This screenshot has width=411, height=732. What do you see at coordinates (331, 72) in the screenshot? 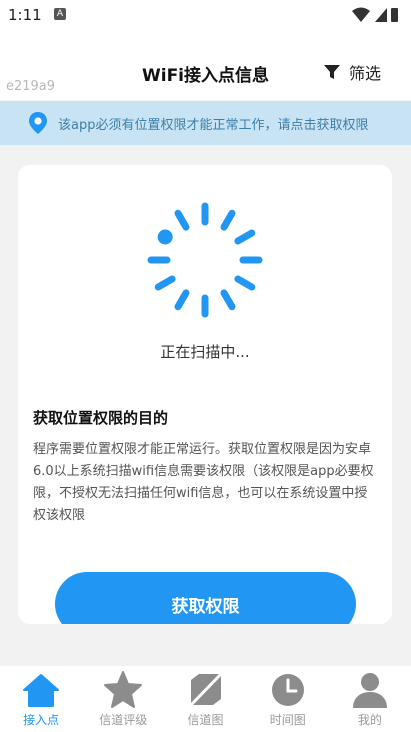
I see `filter-icon` at bounding box center [331, 72].